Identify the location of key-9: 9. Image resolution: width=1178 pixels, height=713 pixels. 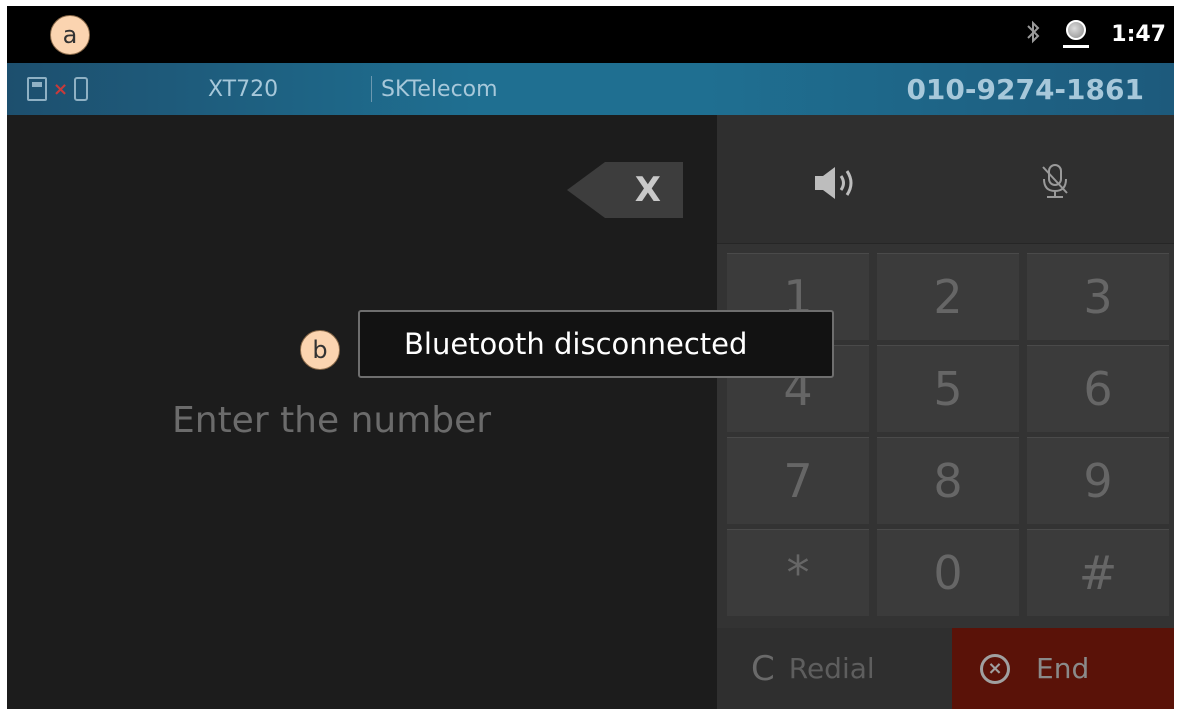
(1098, 480).